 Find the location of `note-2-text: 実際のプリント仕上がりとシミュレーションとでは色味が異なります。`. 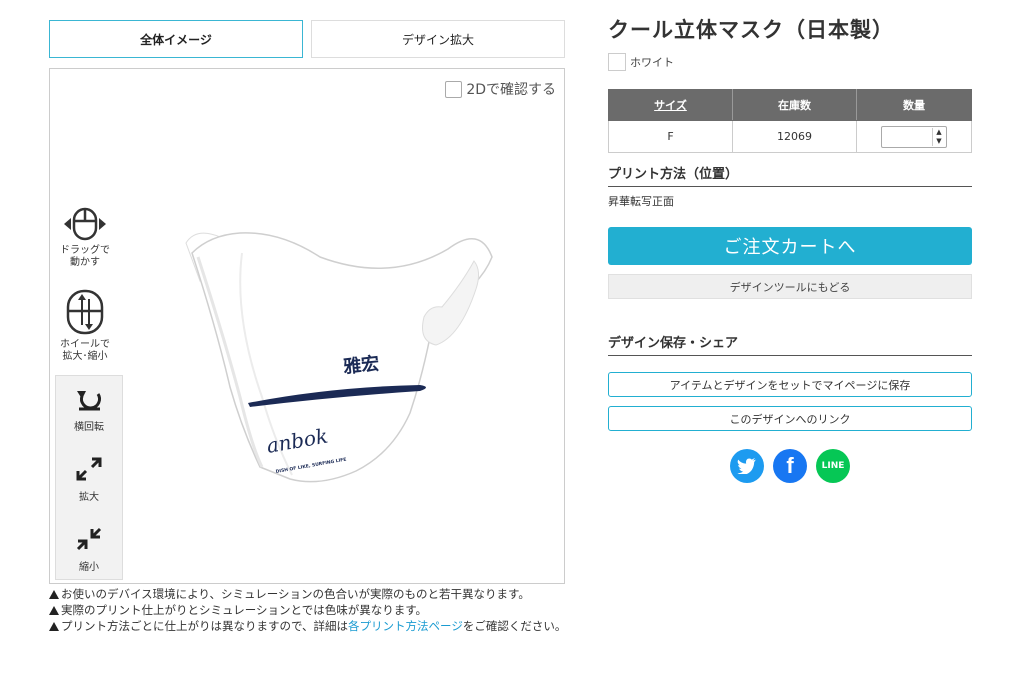

note-2-text: 実際のプリント仕上がりとシミュレーションとでは色味が異なります。 is located at coordinates (244, 610).